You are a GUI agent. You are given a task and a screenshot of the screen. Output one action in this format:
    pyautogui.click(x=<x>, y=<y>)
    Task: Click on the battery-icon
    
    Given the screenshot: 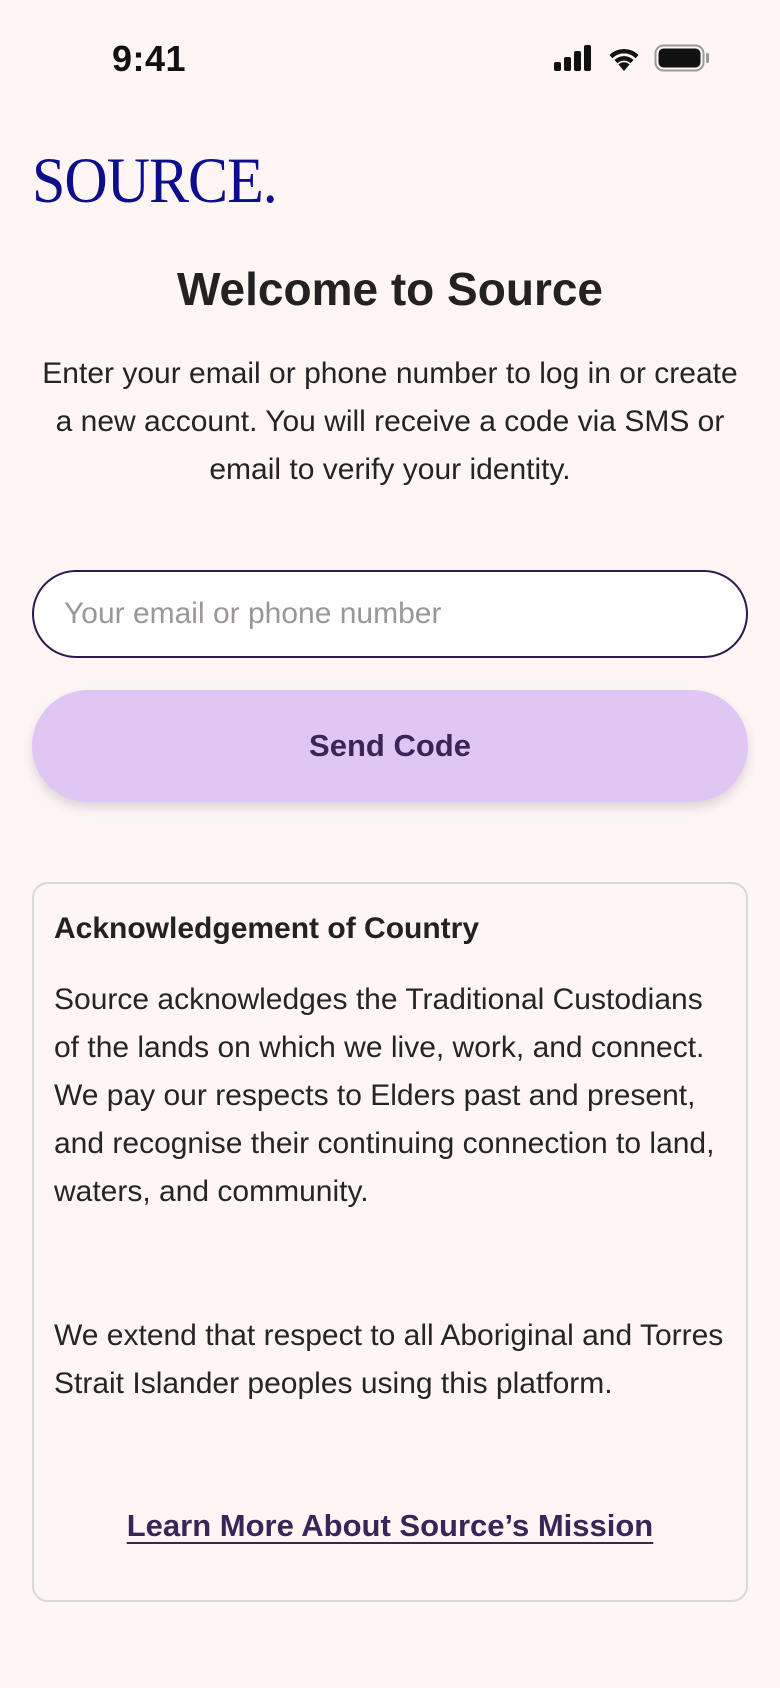 What is the action you would take?
    pyautogui.click(x=682, y=60)
    